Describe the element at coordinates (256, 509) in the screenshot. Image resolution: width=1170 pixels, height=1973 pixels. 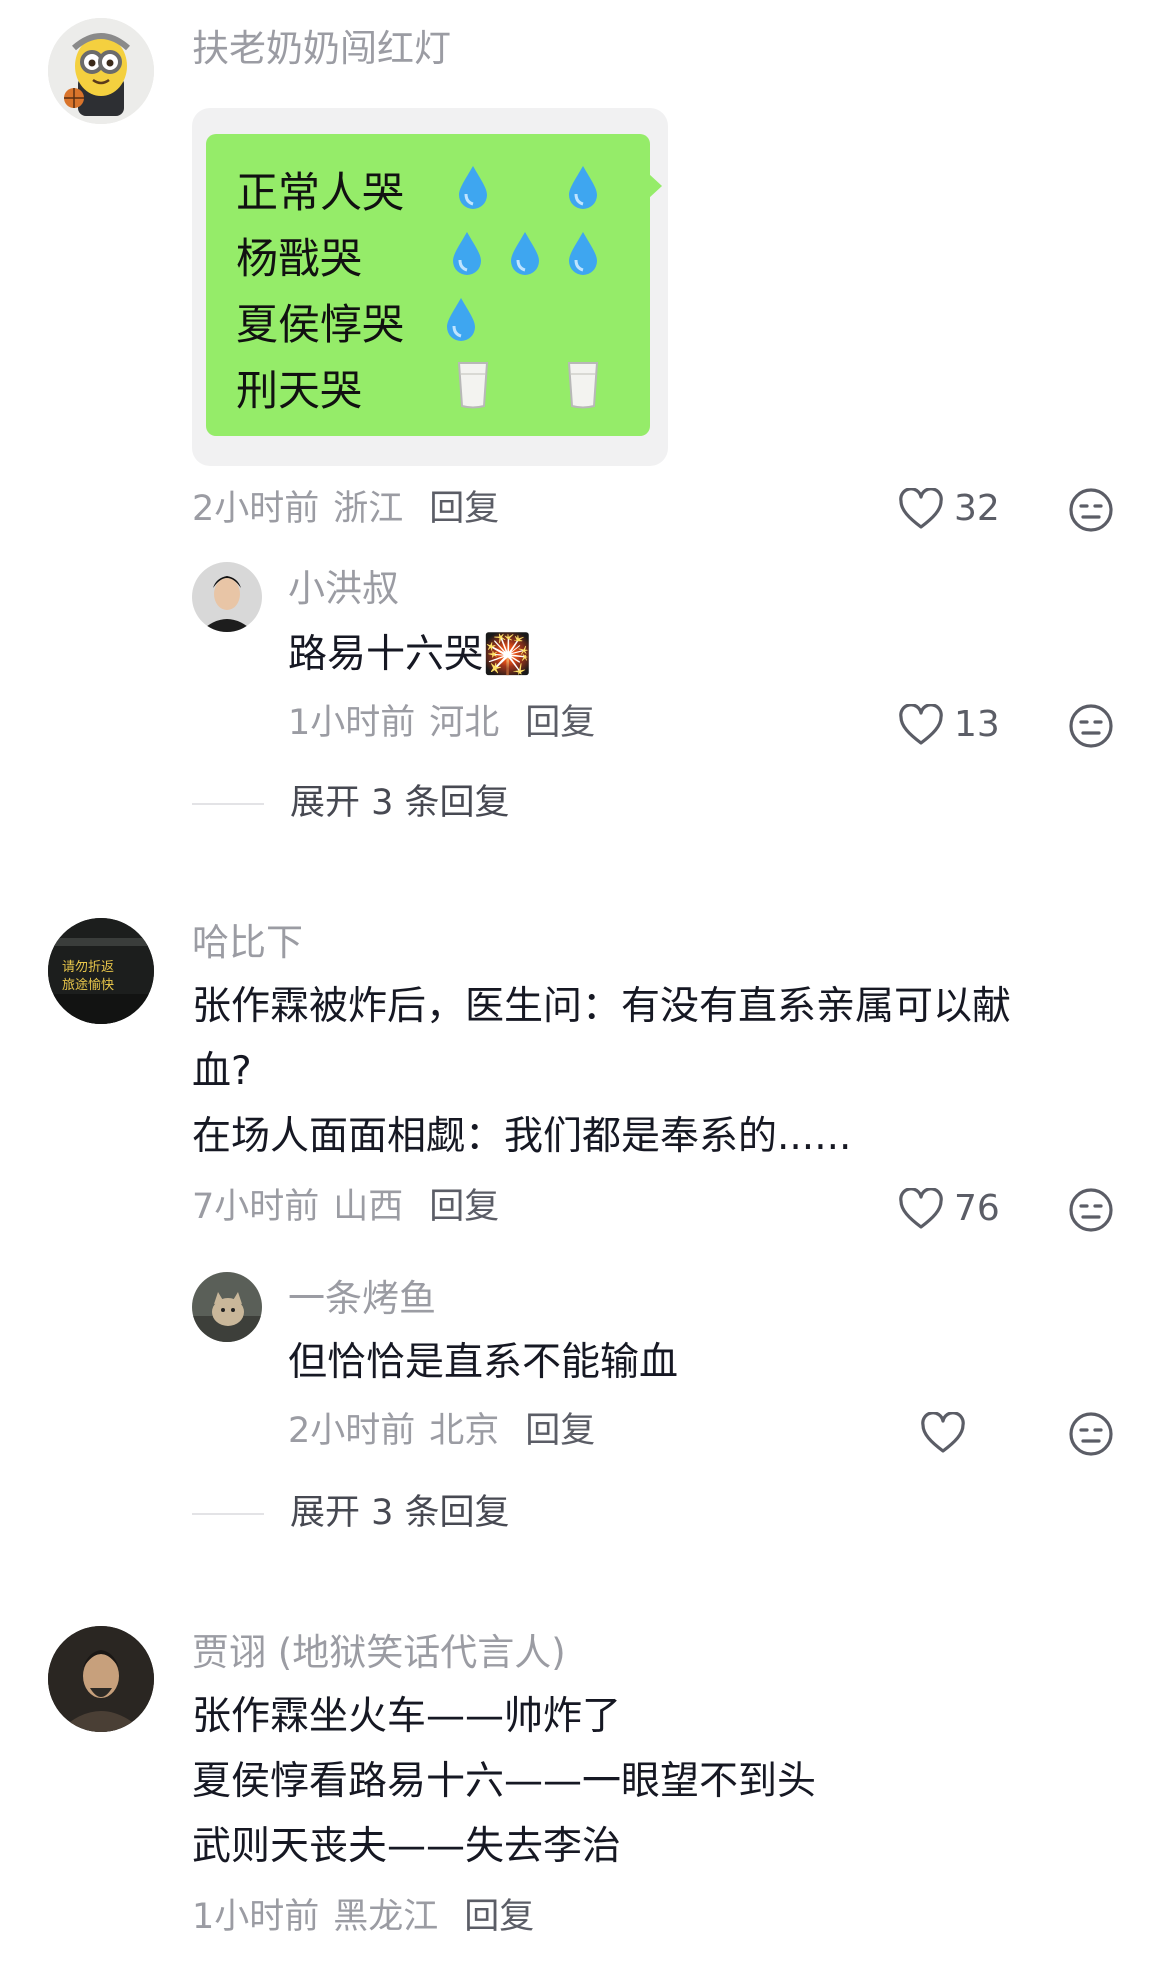
I see `comment-time: 2小时前` at that location.